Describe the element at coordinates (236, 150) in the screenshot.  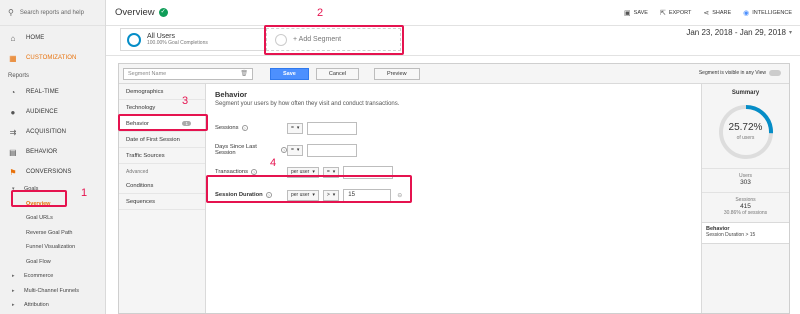
I see `days-since-label: Days Since Last Session` at that location.